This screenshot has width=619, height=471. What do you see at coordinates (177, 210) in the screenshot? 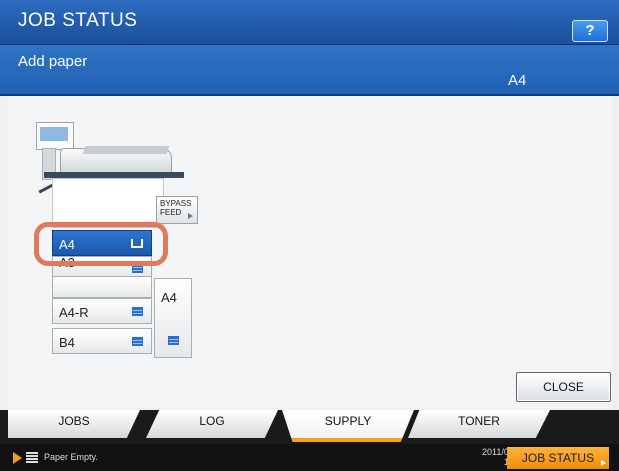
I see `bypass-feed-button: BYPASS FEED` at bounding box center [177, 210].